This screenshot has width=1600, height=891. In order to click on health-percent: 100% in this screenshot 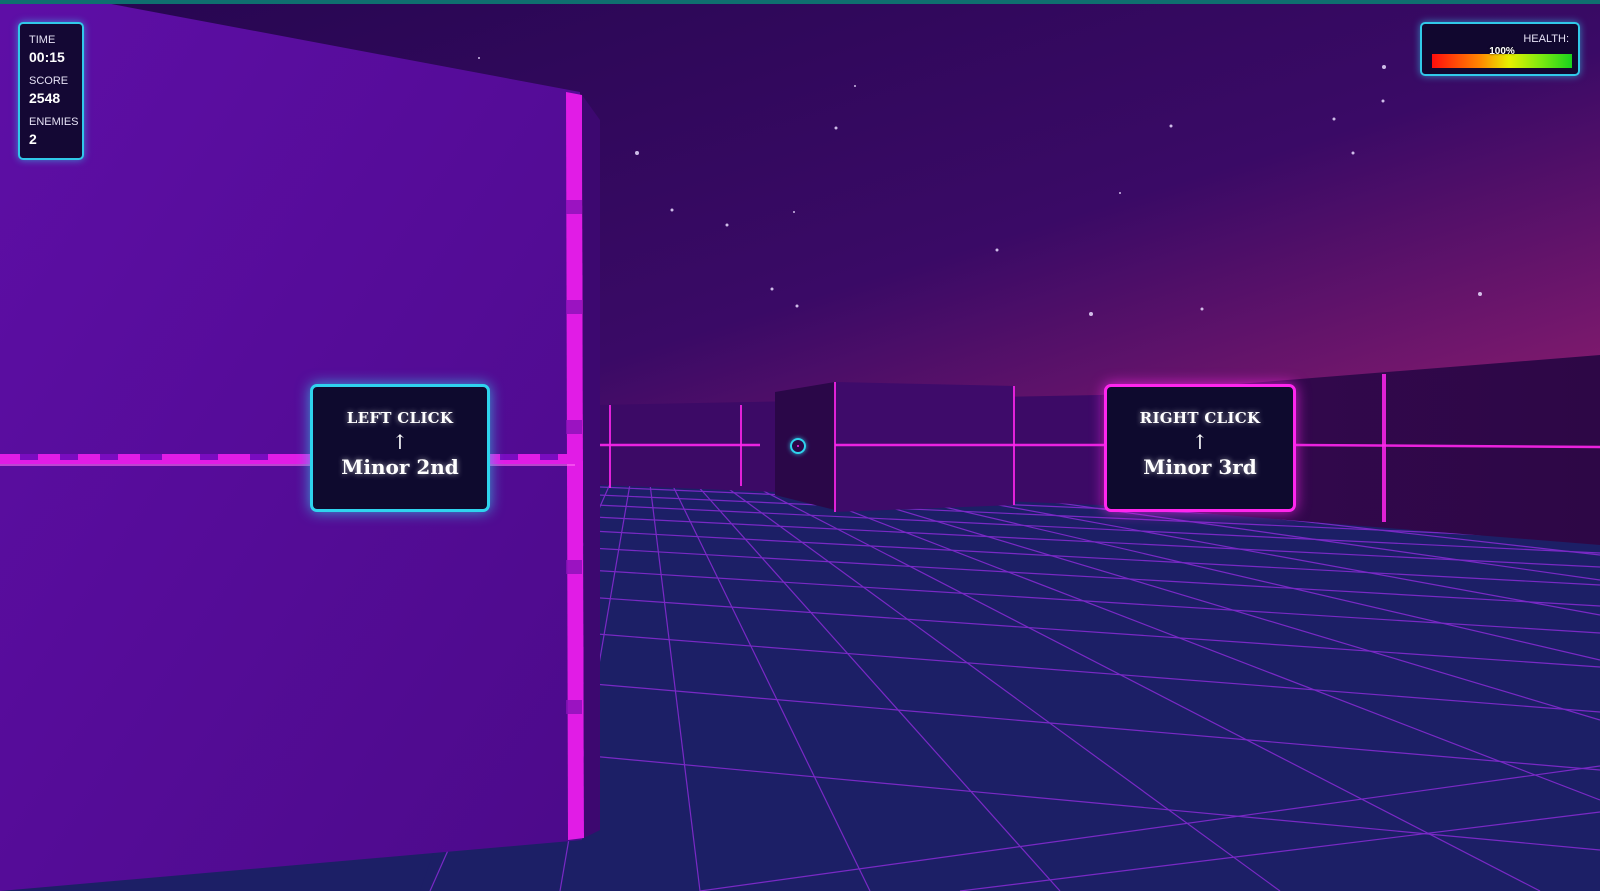, I will do `click(1502, 51)`.